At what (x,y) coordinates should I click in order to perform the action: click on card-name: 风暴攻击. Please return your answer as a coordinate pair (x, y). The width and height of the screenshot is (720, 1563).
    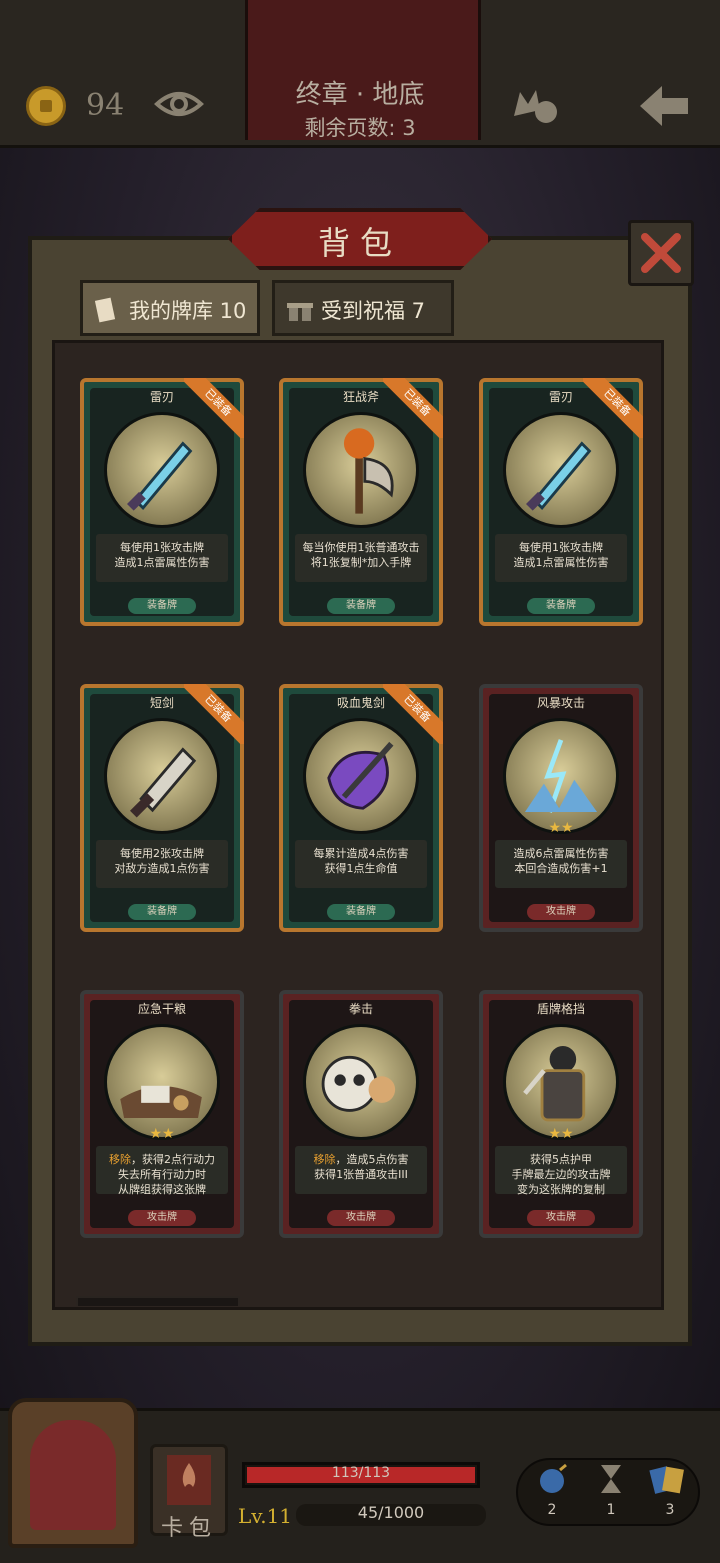
    Looking at the image, I should click on (560, 703).